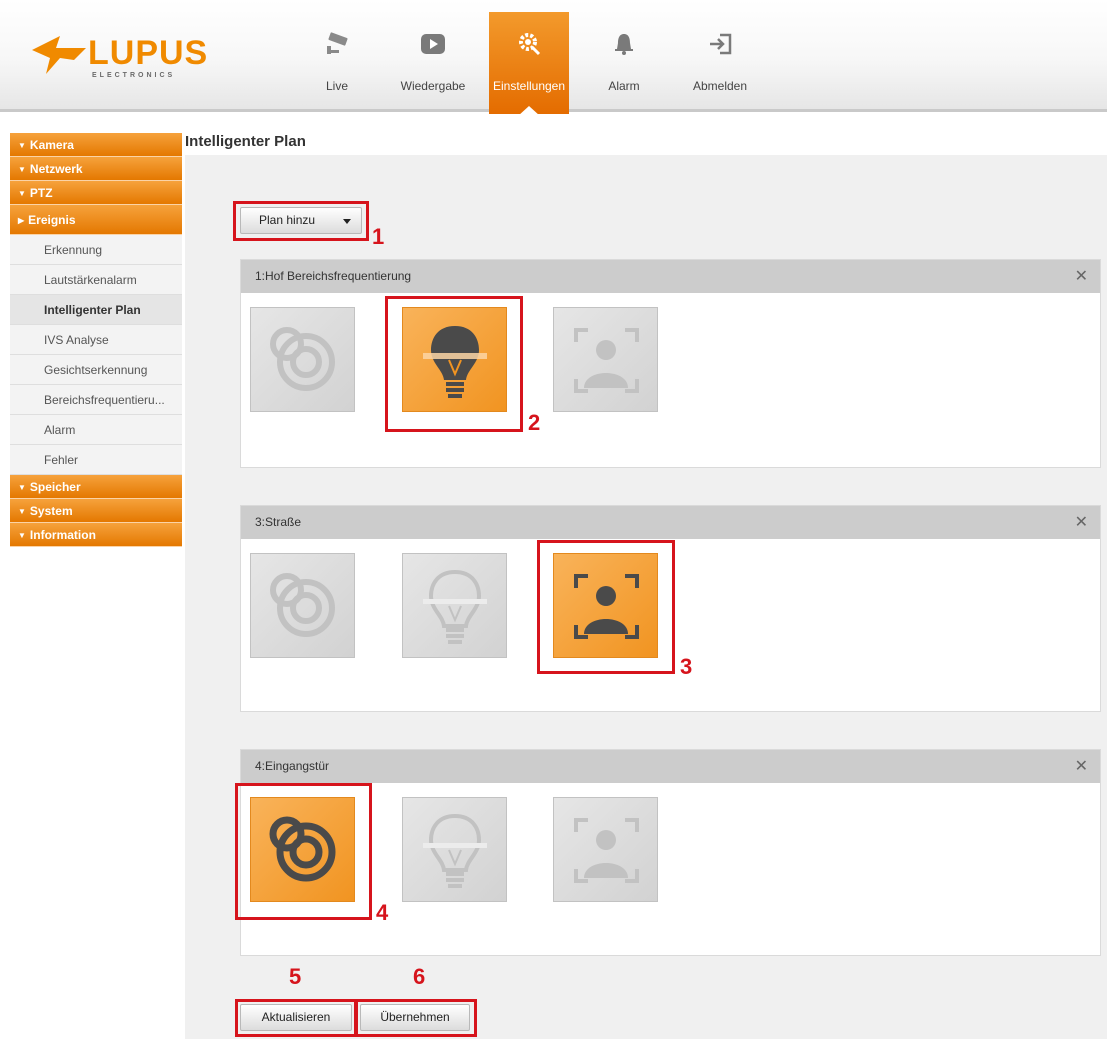 This screenshot has width=1107, height=1039. Describe the element at coordinates (148, 53) in the screenshot. I see `logo-wordmark: LUPUS` at that location.